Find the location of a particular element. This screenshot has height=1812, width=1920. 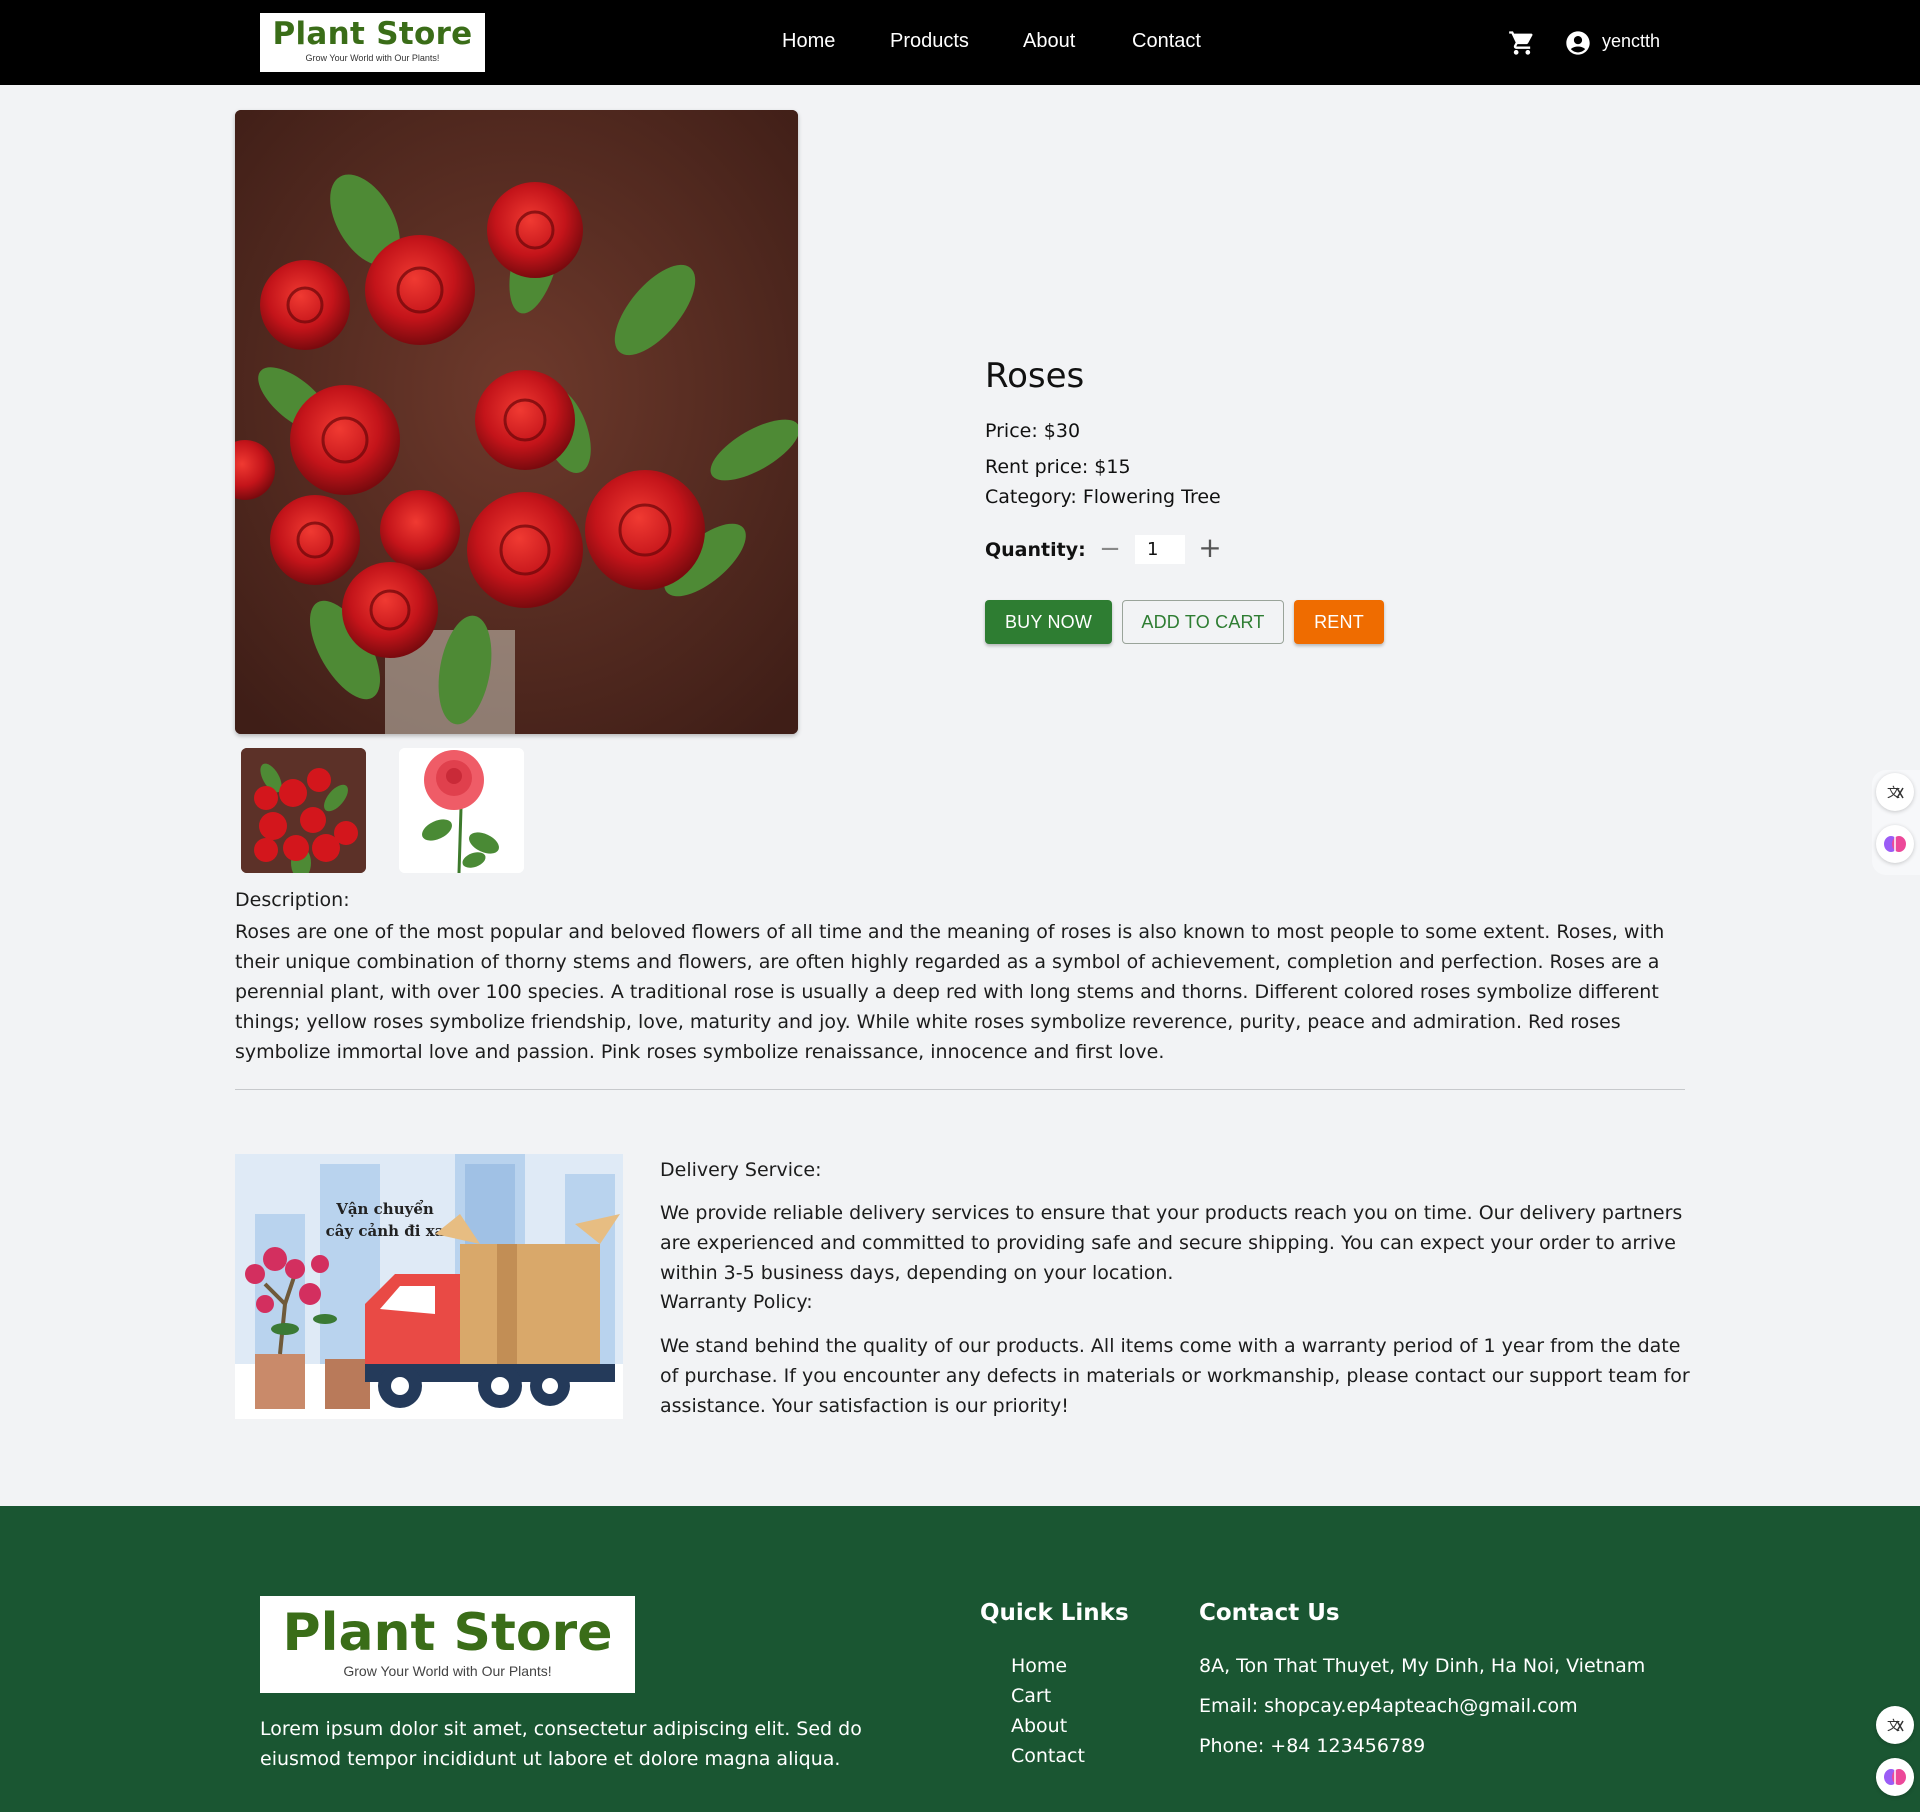

product-category: Category: Flowering Tree is located at coordinates (1103, 497).